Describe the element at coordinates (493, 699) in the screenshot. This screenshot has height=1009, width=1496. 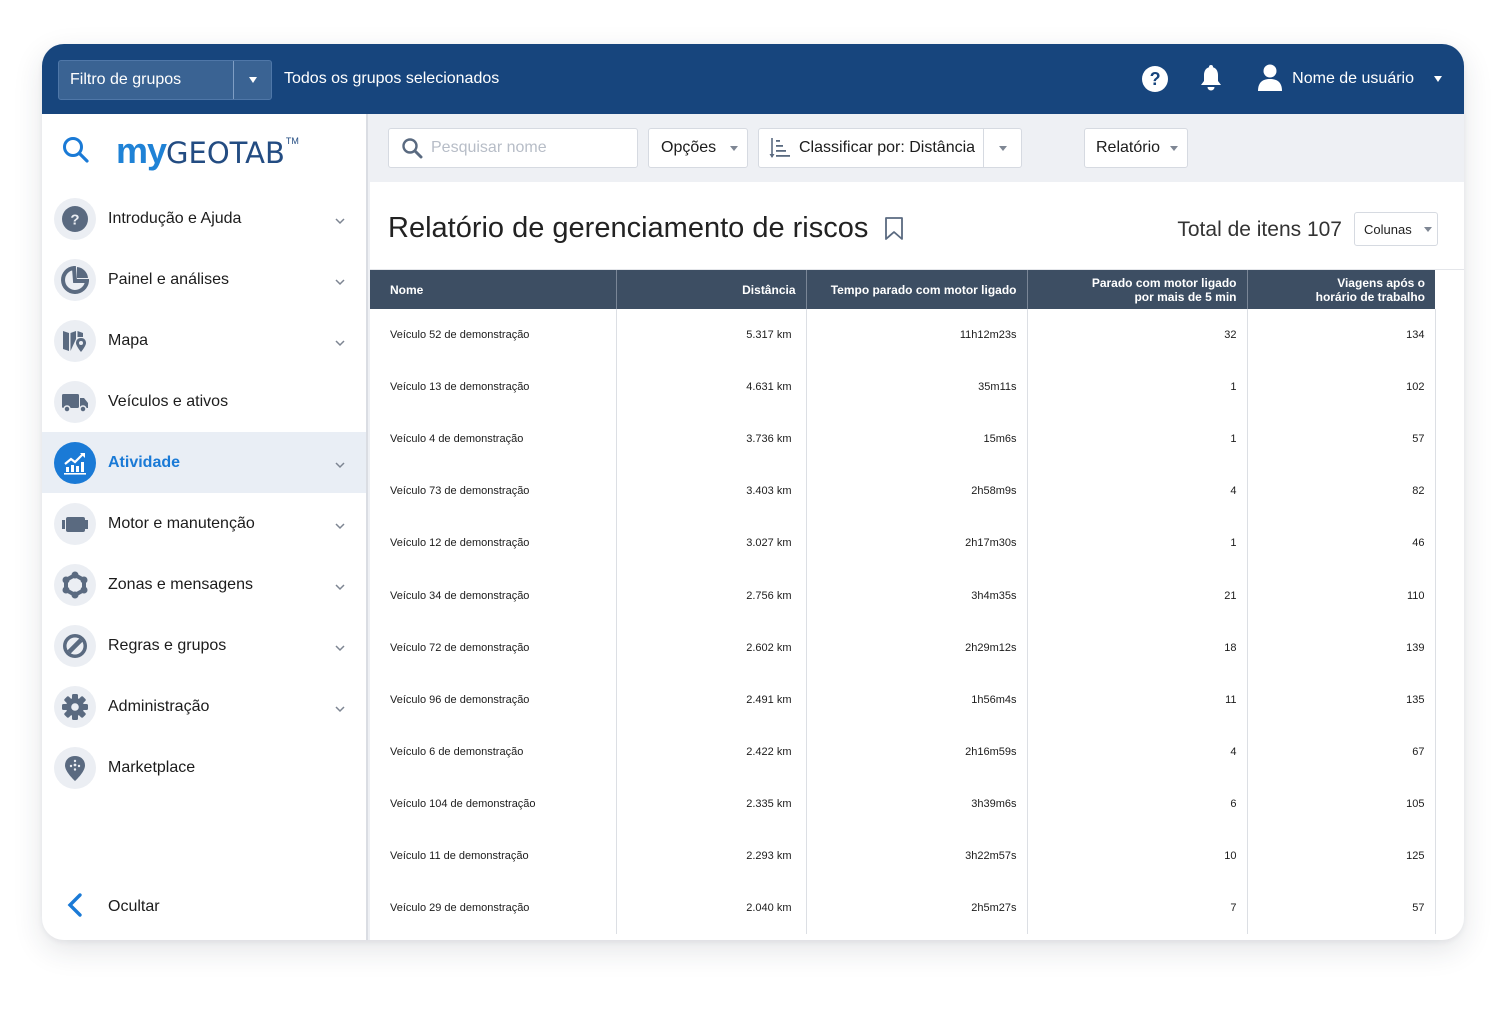
I see `cell-name: Veículo 96 de demonstração` at that location.